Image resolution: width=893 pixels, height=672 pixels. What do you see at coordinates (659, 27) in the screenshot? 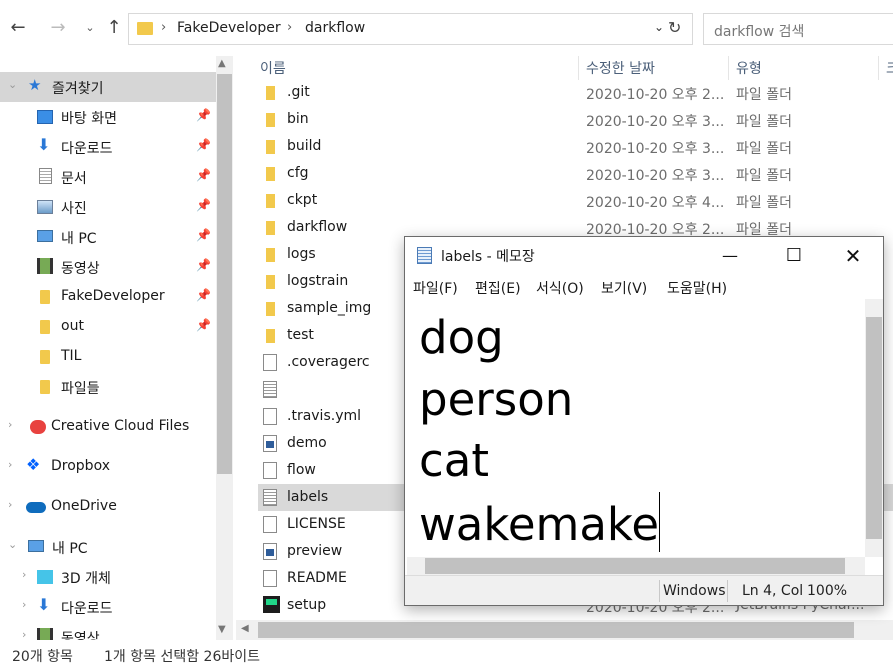
I see `address-dropdown-icon: ⌄` at bounding box center [659, 27].